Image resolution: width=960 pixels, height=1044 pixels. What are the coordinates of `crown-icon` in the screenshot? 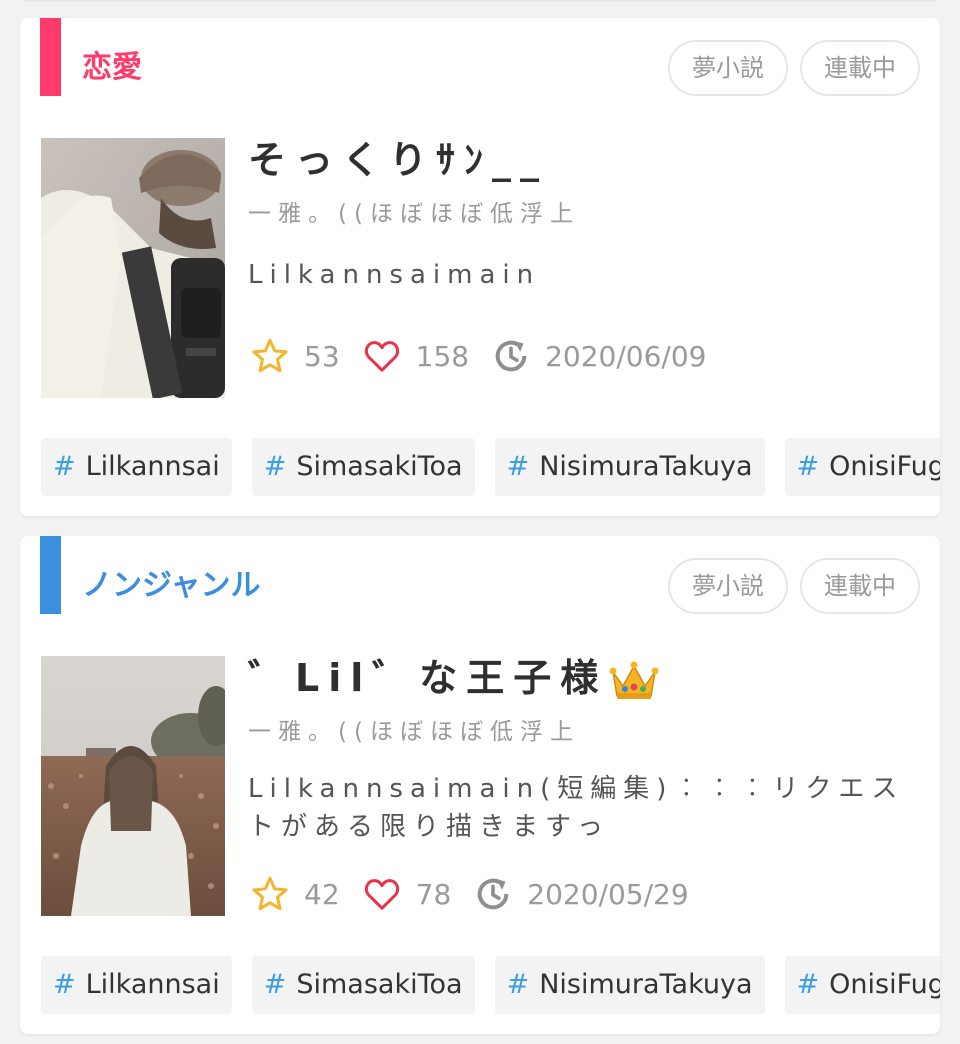 It's located at (634, 680).